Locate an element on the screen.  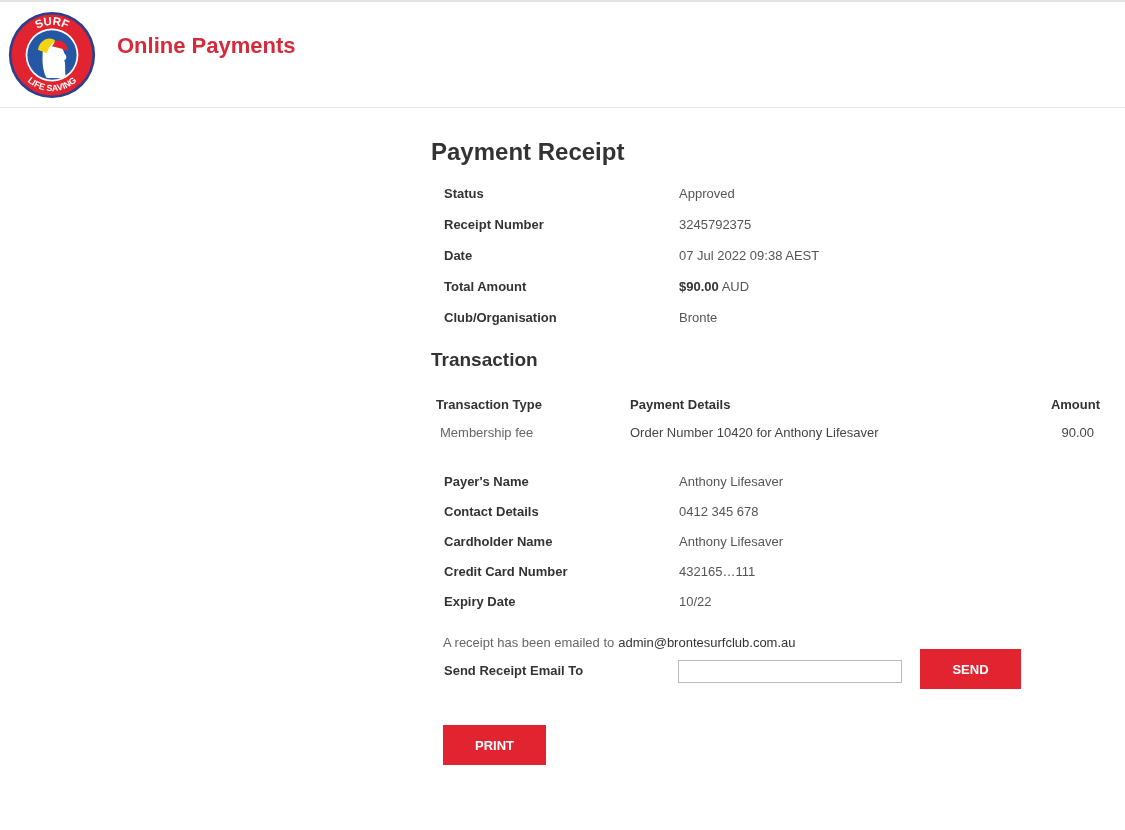
field-label: Date is located at coordinates (459, 255).